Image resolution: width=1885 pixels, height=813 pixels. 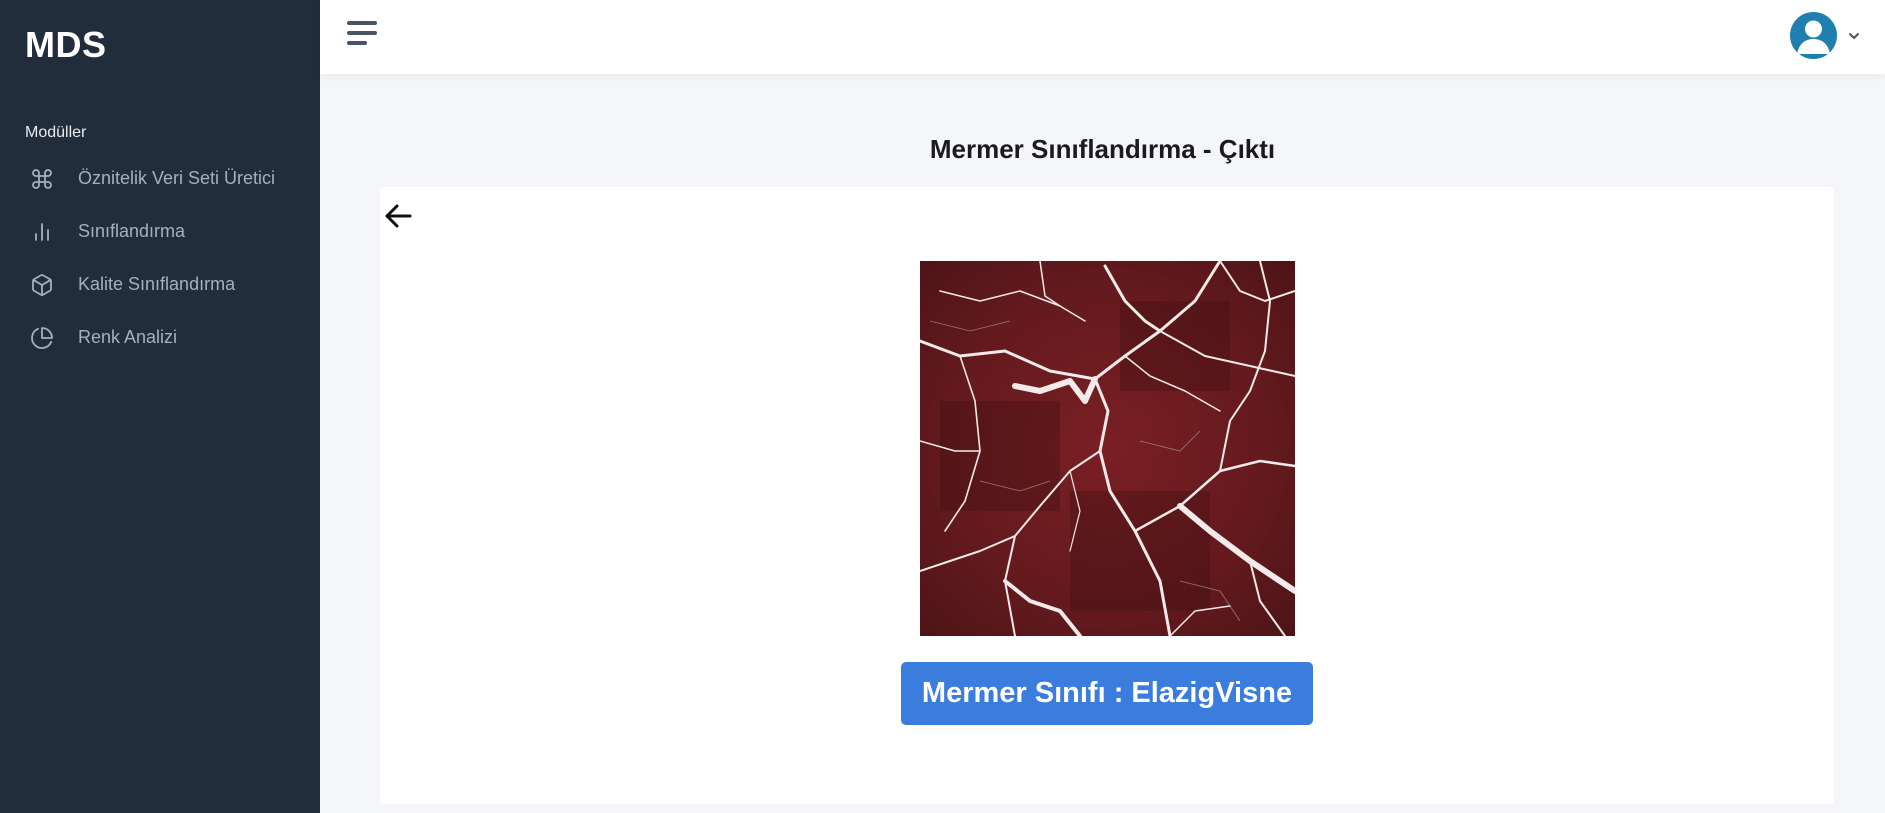 I want to click on sidebar-item-feature-dataset: Öznitelik Veri Seti Üretici, so click(x=160, y=178).